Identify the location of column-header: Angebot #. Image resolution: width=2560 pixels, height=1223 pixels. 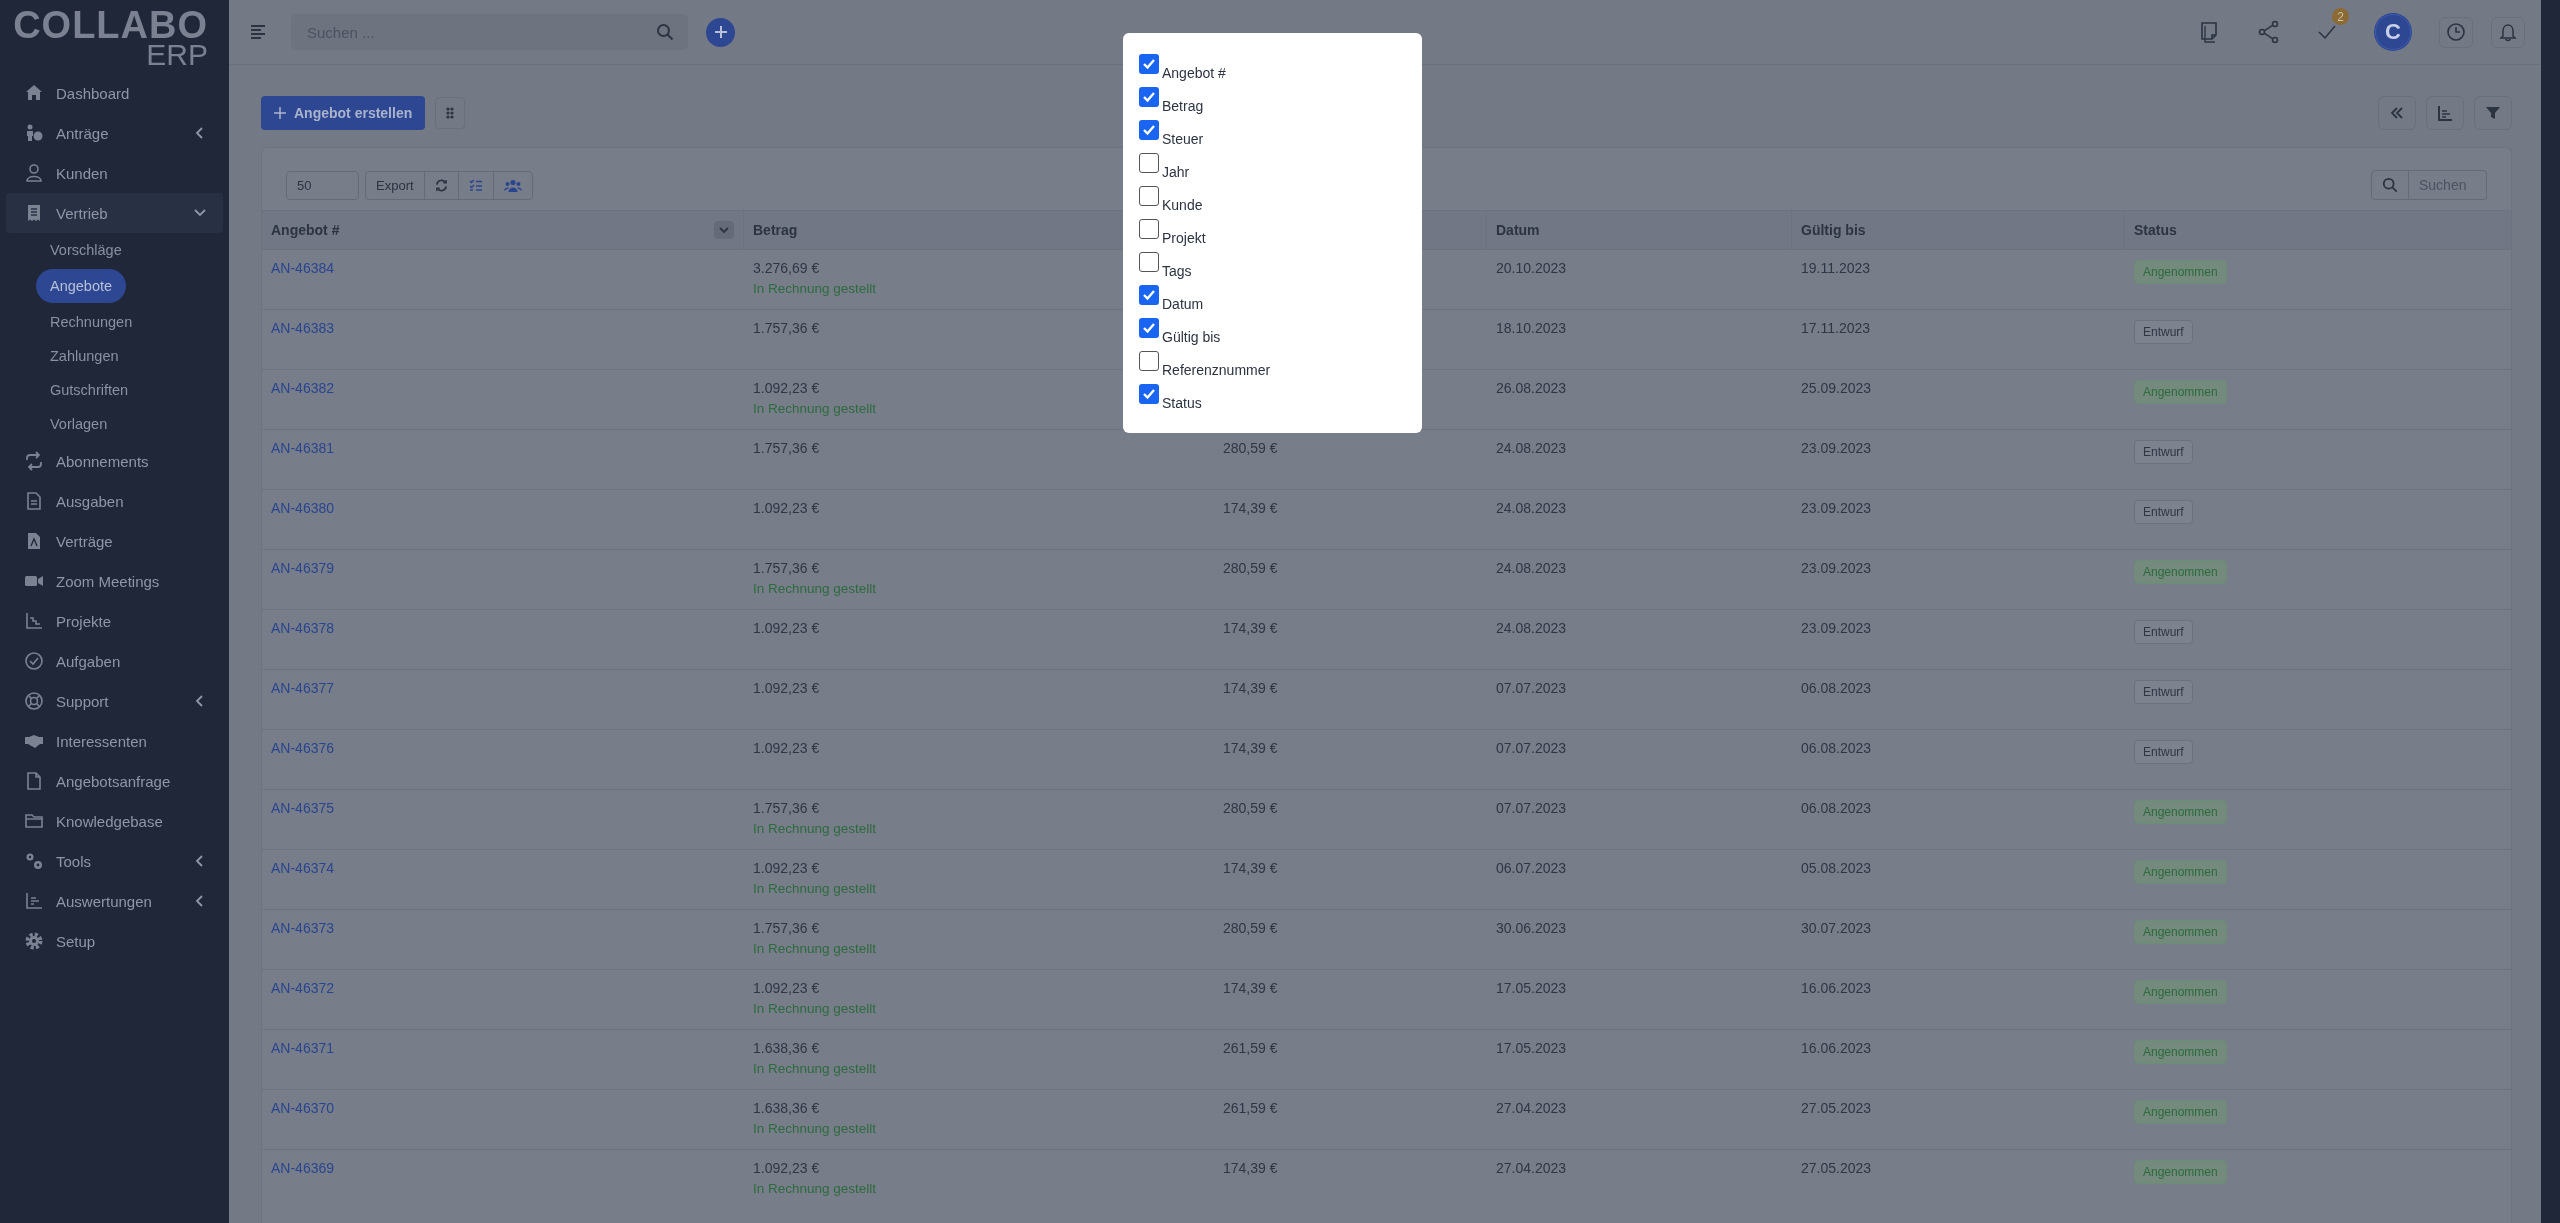
(492, 230).